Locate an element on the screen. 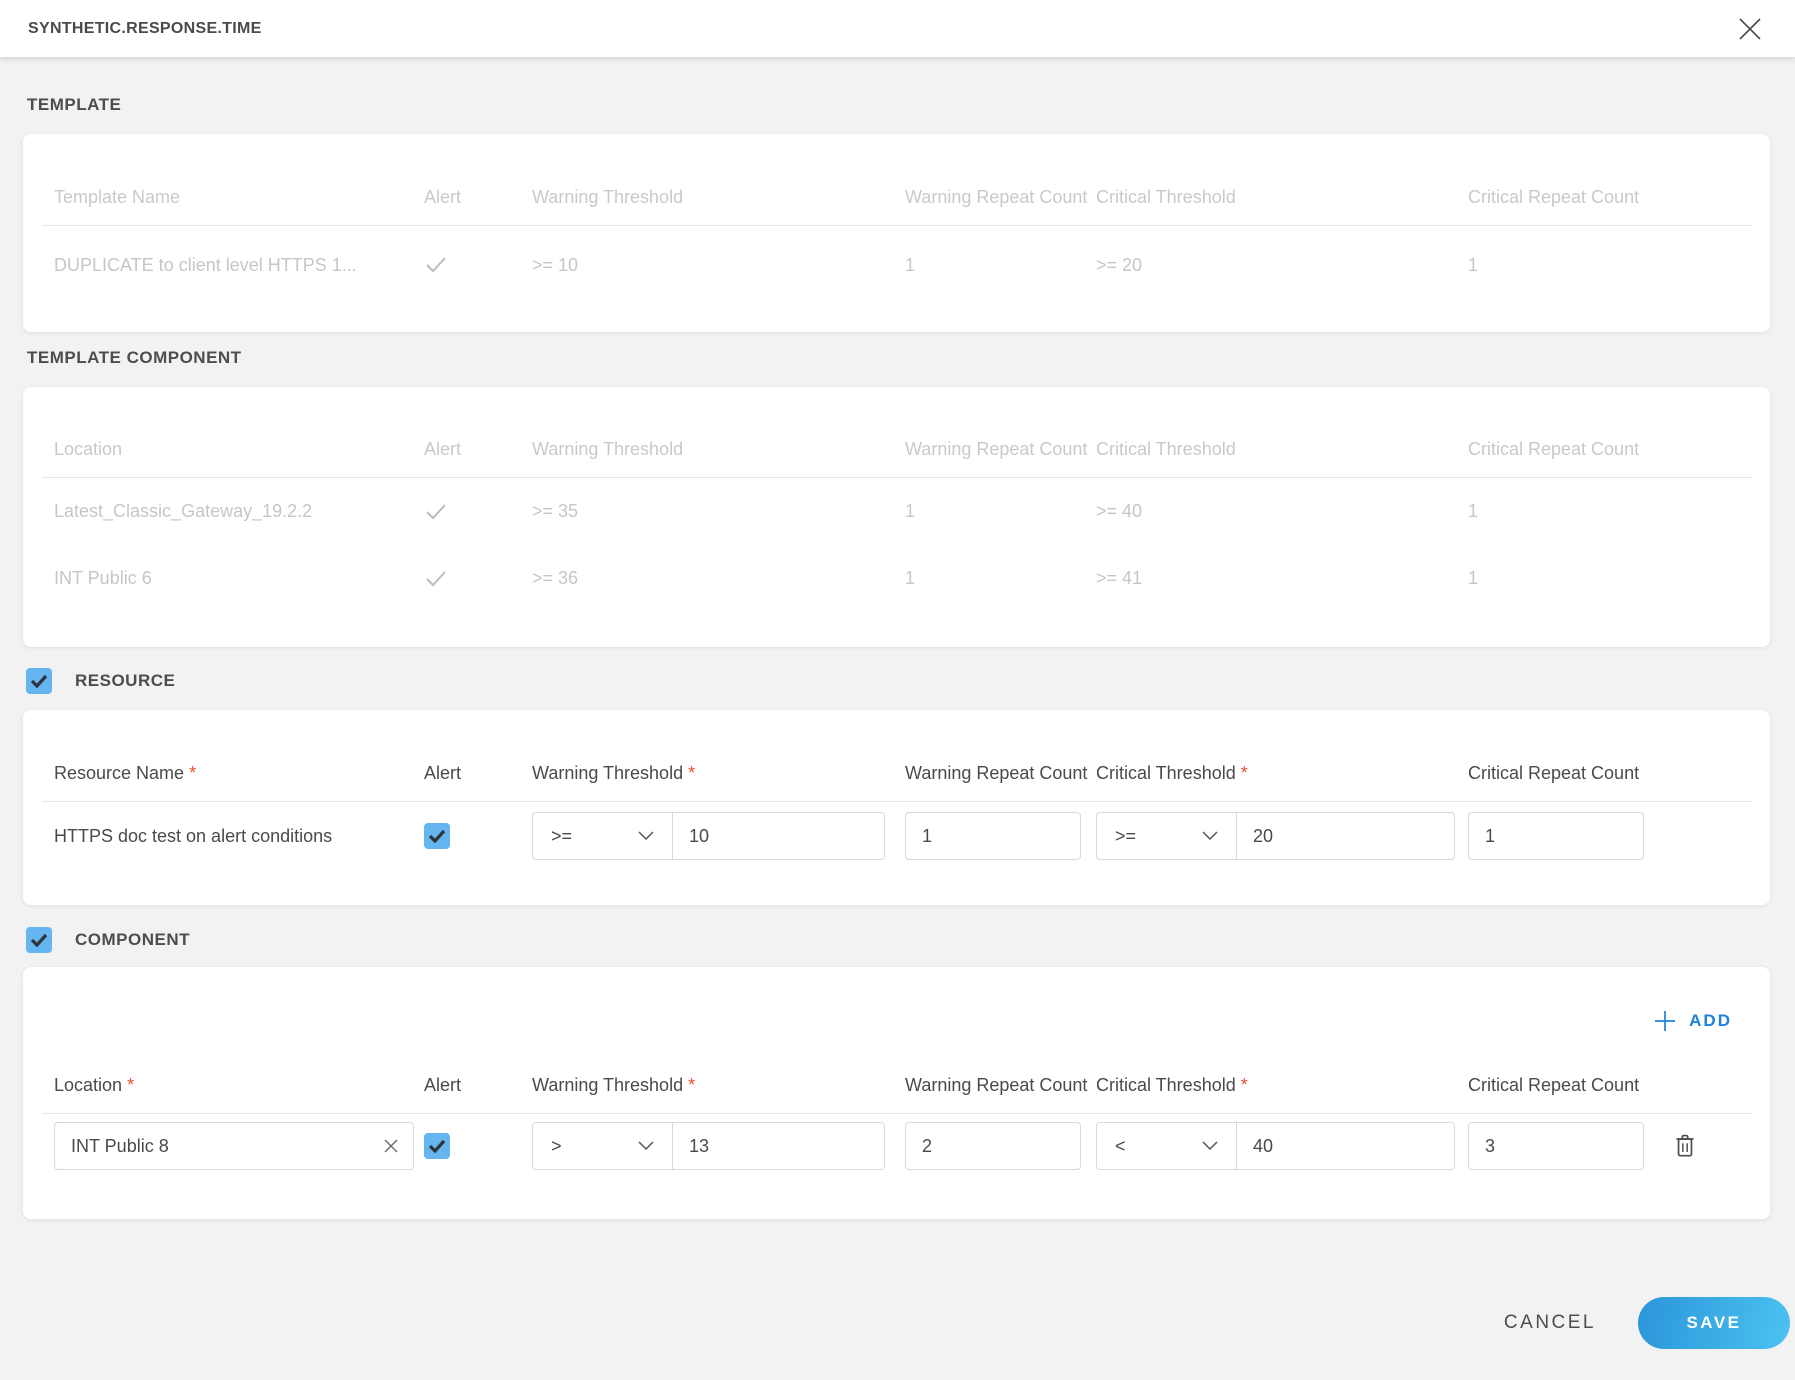 The image size is (1795, 1380). resource-section-checkbox is located at coordinates (39, 681).